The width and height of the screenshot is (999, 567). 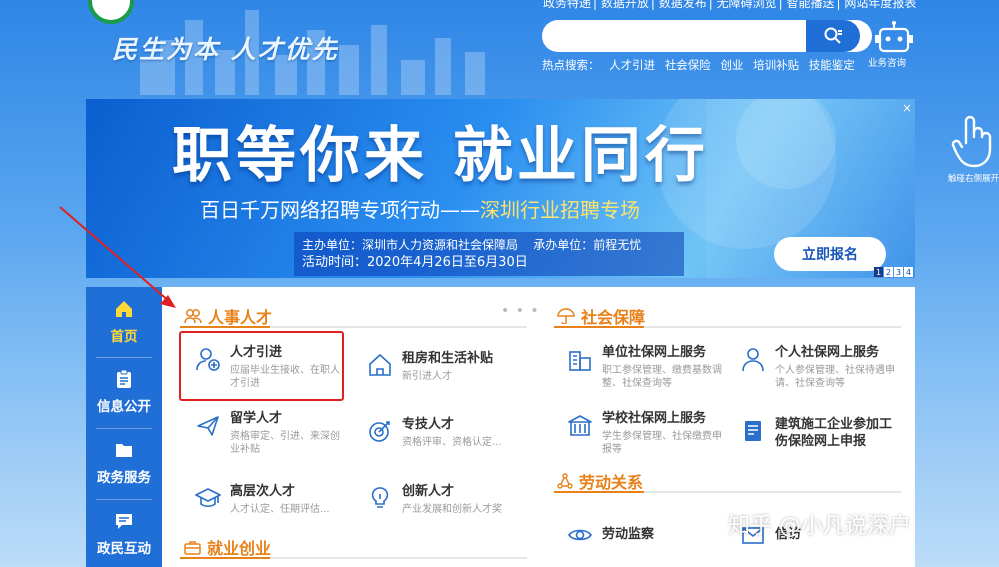 What do you see at coordinates (193, 316) in the screenshot?
I see `people-icon` at bounding box center [193, 316].